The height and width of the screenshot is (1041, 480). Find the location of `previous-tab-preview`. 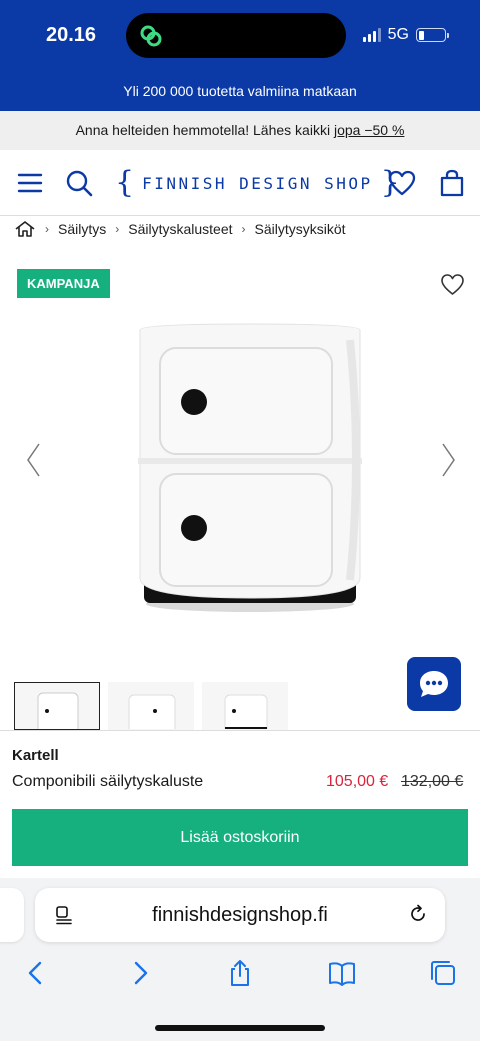

previous-tab-preview is located at coordinates (12, 915).